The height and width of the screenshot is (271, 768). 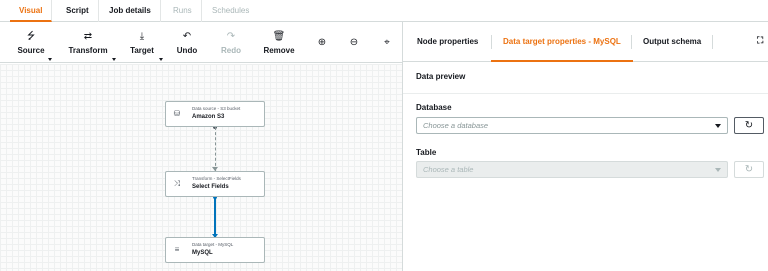 What do you see at coordinates (78, 11) in the screenshot?
I see `tab-script: Script` at bounding box center [78, 11].